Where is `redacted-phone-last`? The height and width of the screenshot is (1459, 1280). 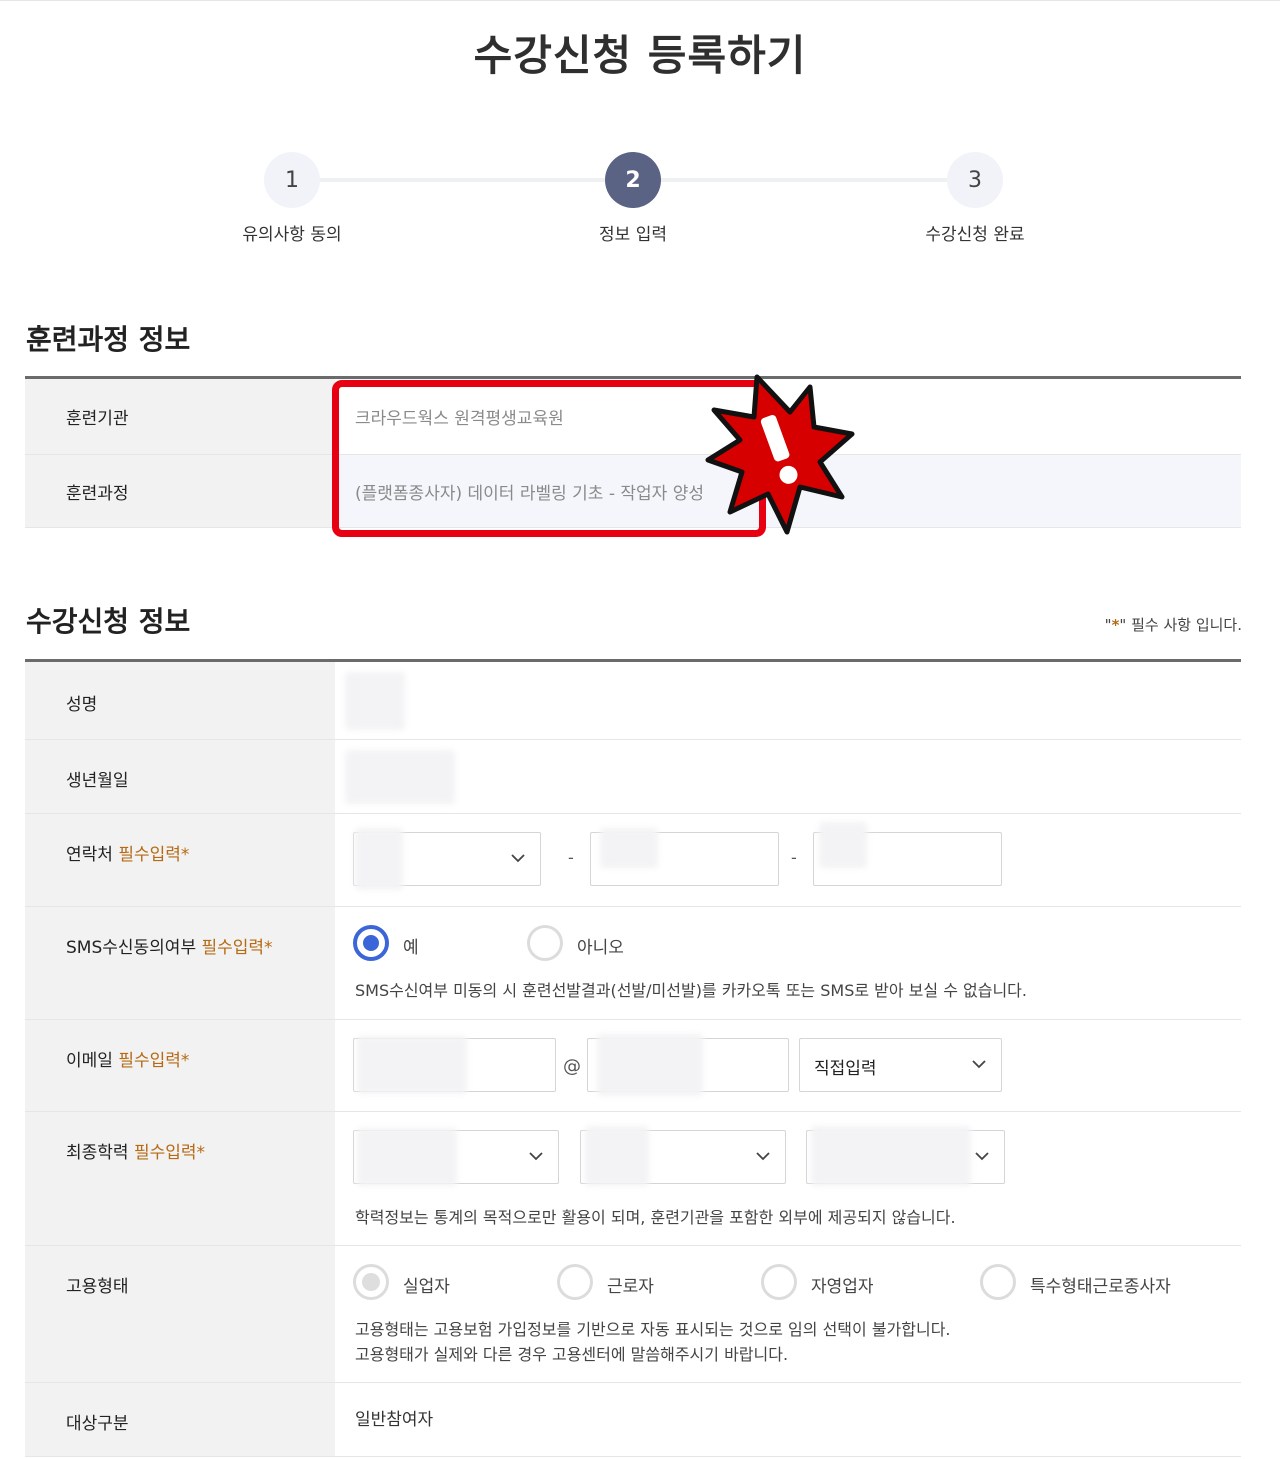 redacted-phone-last is located at coordinates (843, 845).